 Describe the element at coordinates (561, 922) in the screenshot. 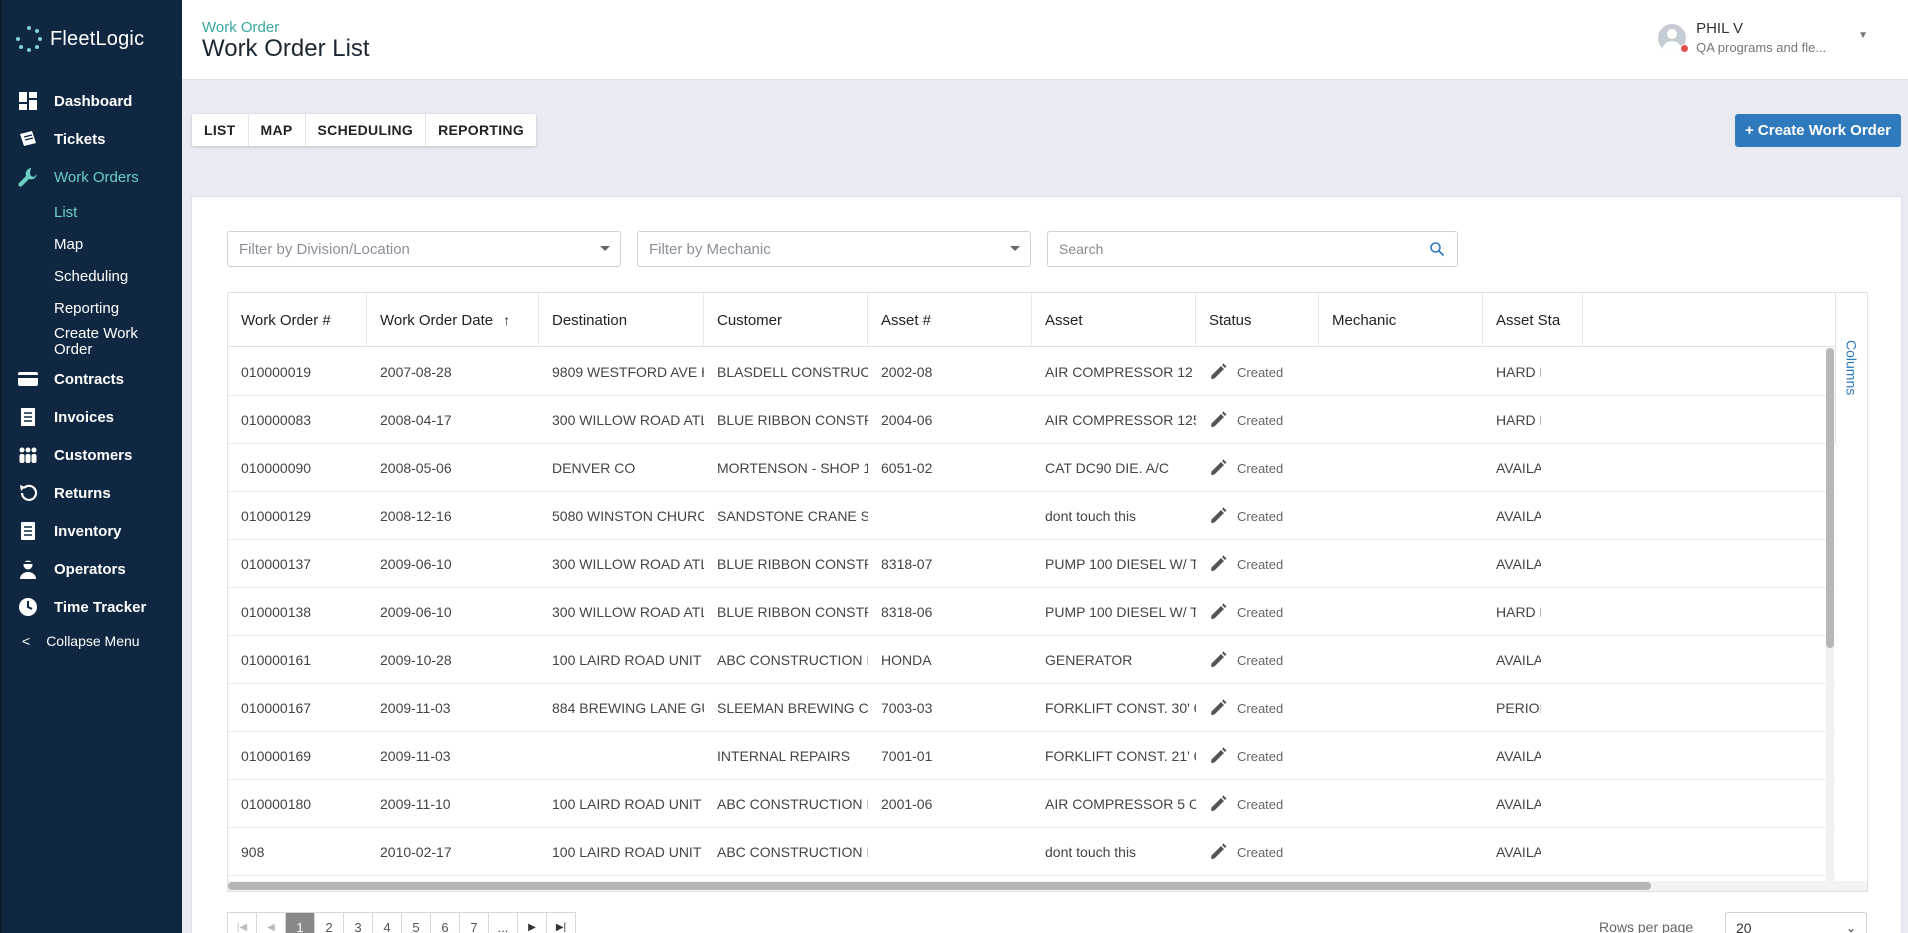

I see `last-page-button: ▶|` at that location.